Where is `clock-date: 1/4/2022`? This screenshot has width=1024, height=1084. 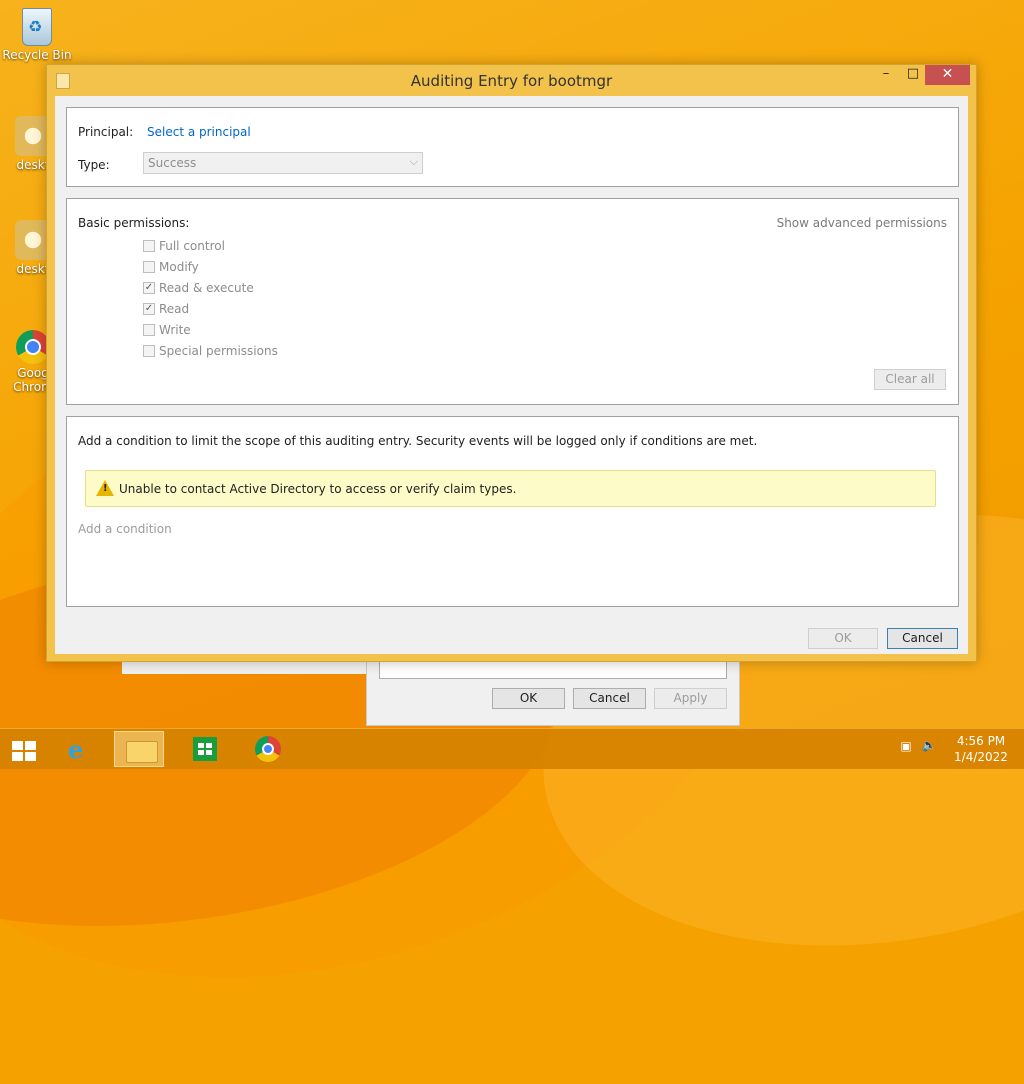 clock-date: 1/4/2022 is located at coordinates (981, 757).